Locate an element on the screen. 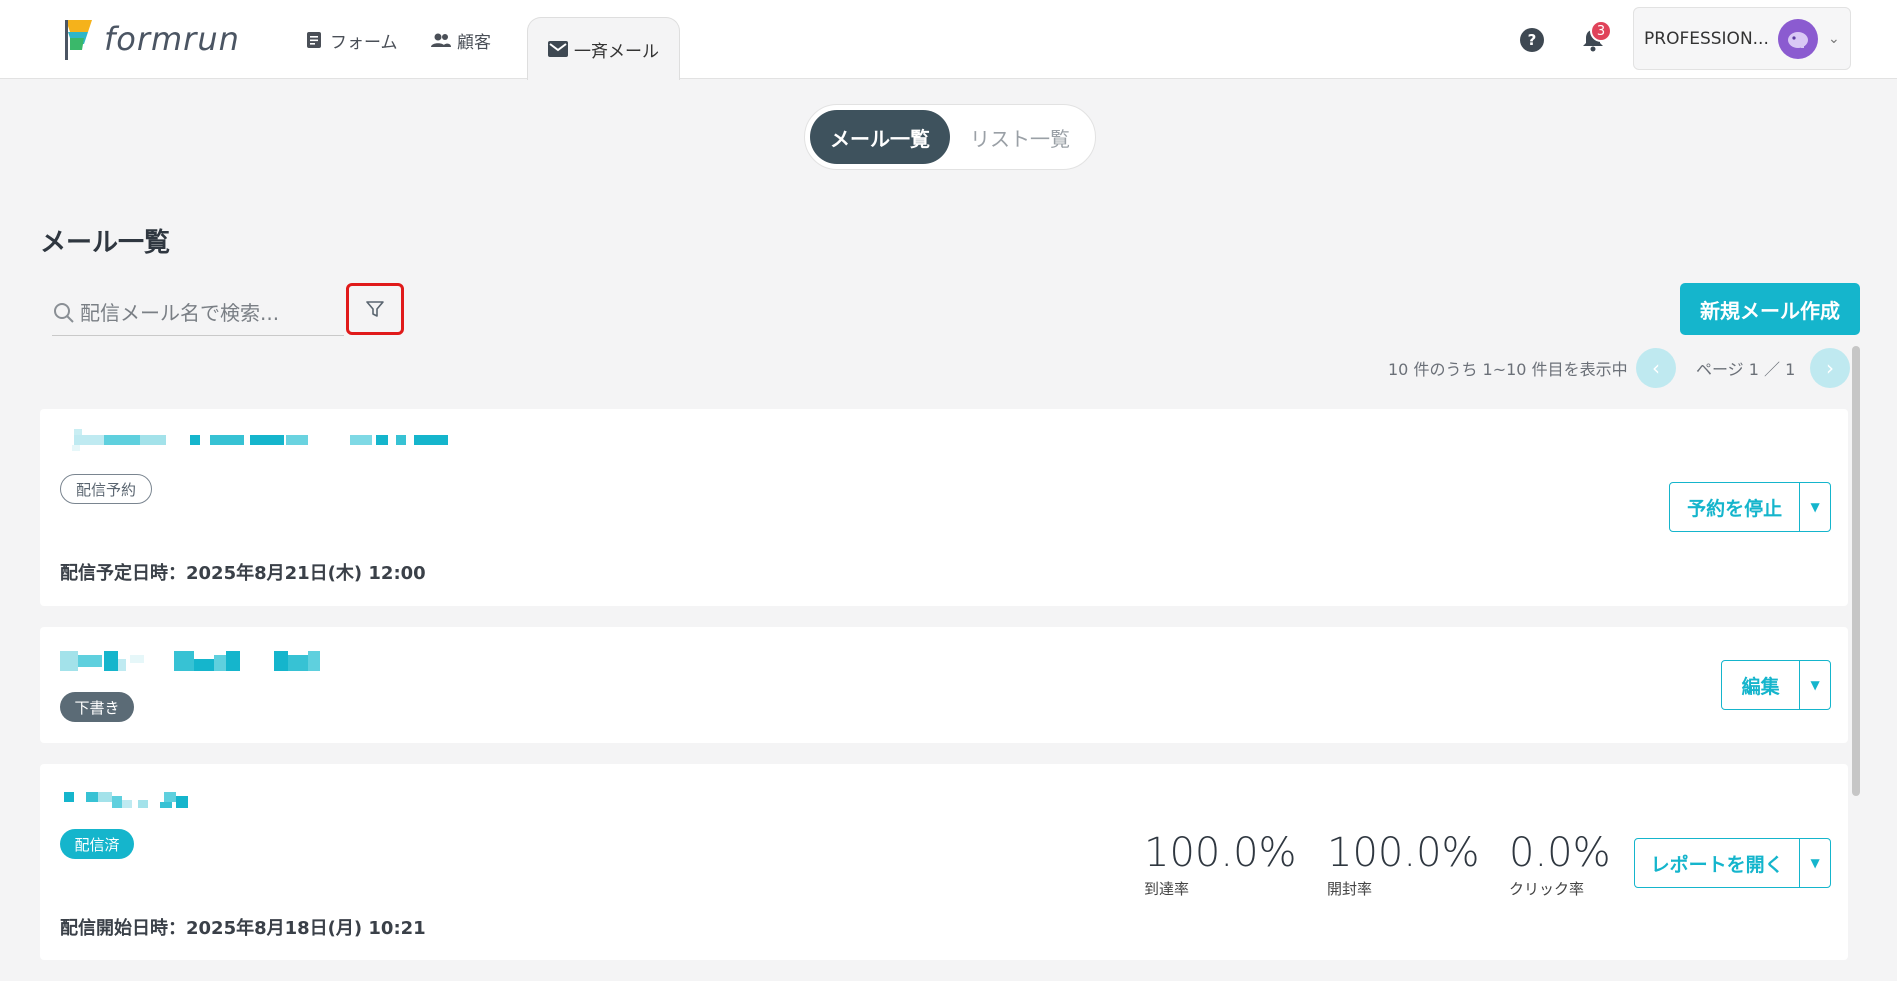 The width and height of the screenshot is (1897, 981). page-title: メール一覧 is located at coordinates (105, 243).